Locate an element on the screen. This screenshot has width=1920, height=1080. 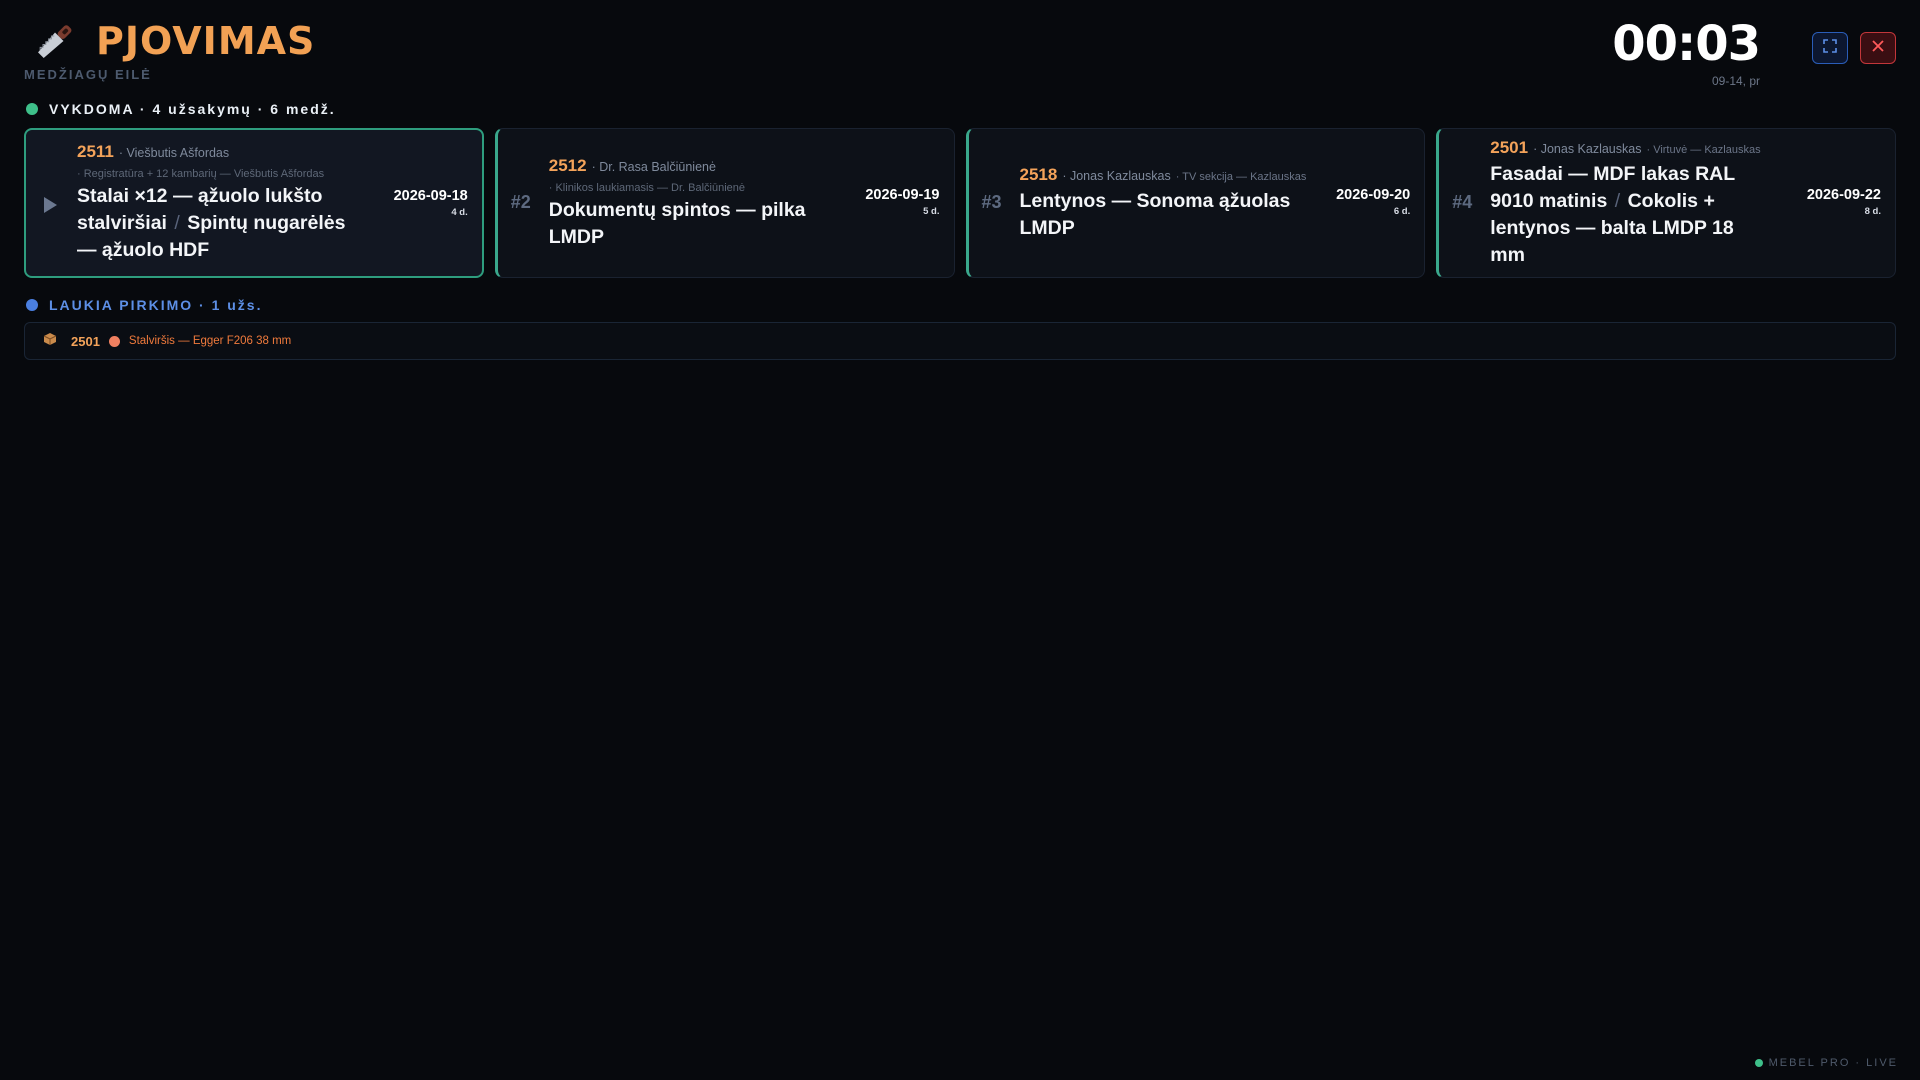
footer-status: MEBEL PRO · LIVE is located at coordinates (1826, 1063).